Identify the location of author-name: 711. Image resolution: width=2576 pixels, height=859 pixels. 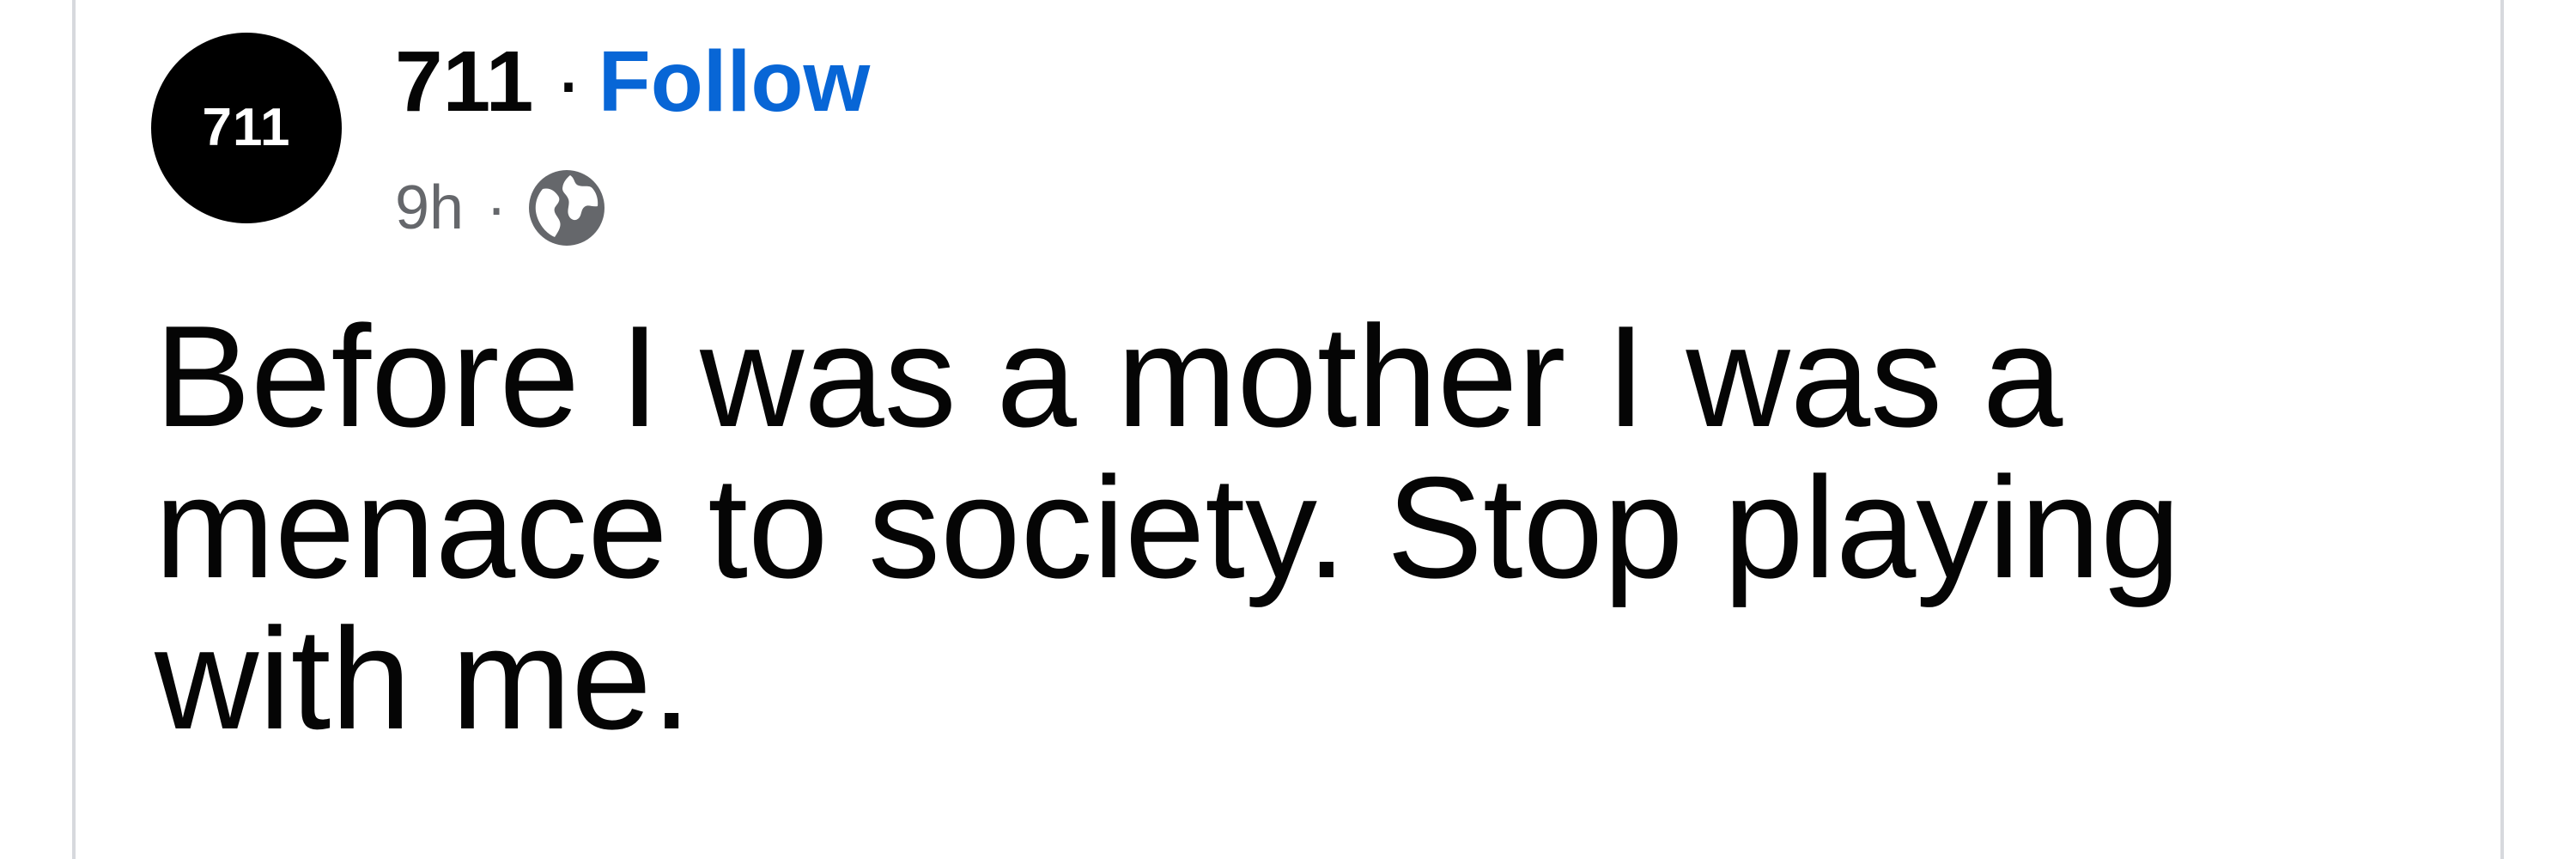
(464, 82).